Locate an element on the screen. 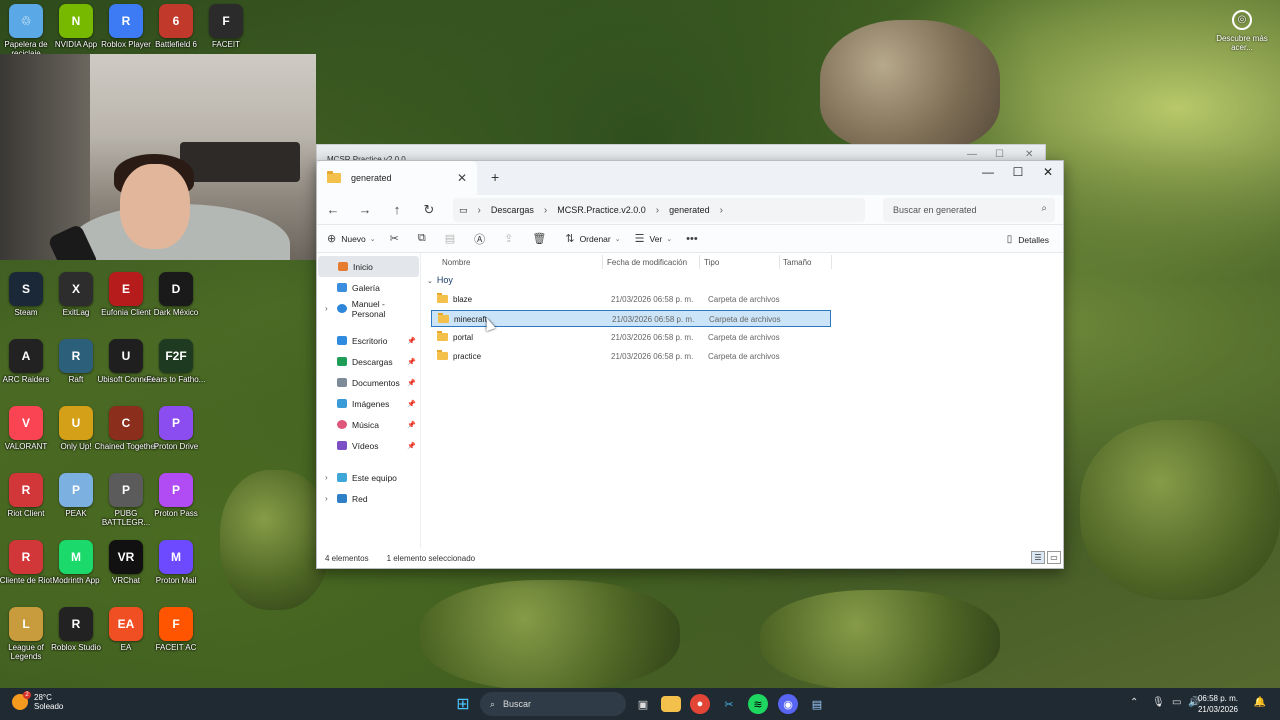  details-view-icon: ☰ is located at coordinates (1038, 557).